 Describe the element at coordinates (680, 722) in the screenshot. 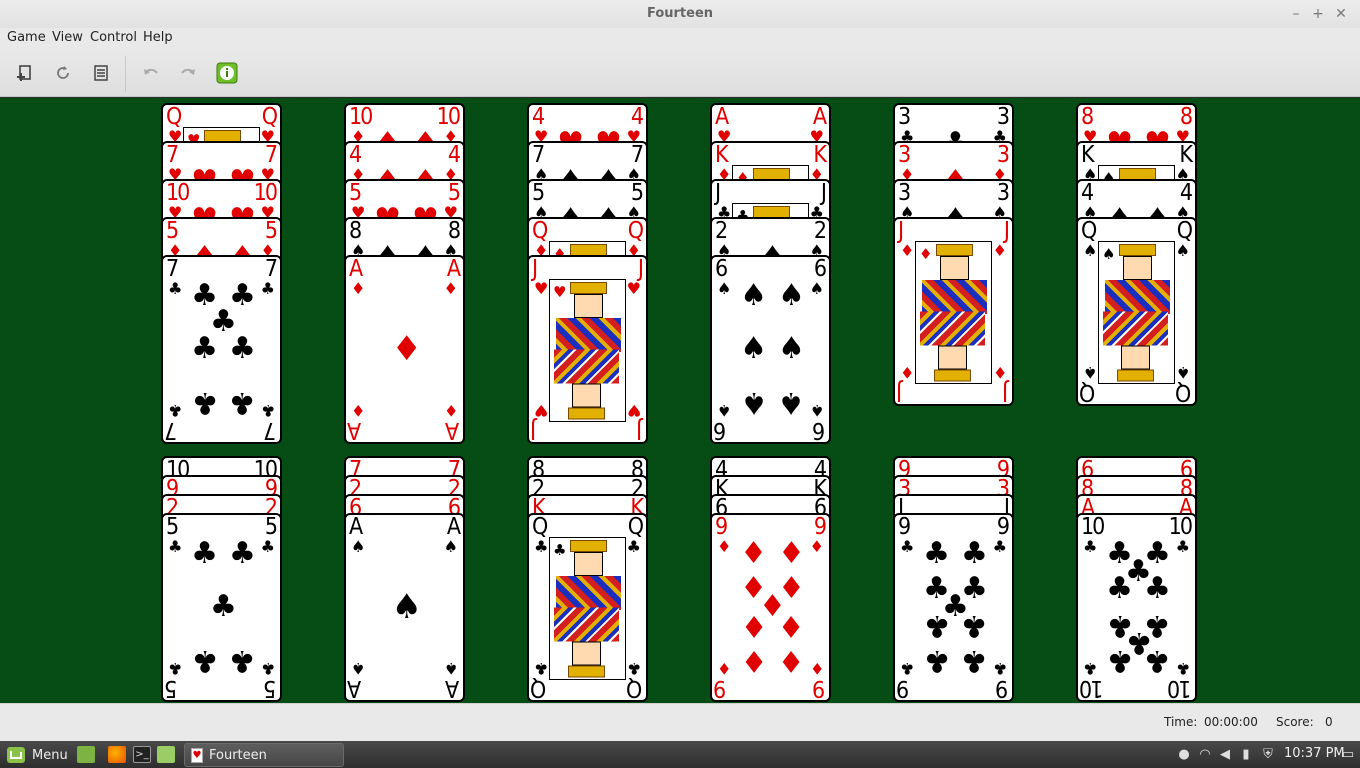

I see `status-bar: Time: 00:00:00 Score: 0` at that location.